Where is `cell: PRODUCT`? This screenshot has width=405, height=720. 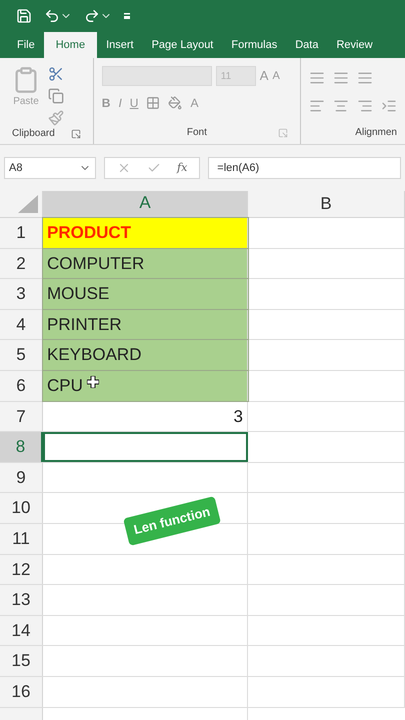
cell: PRODUCT is located at coordinates (145, 233).